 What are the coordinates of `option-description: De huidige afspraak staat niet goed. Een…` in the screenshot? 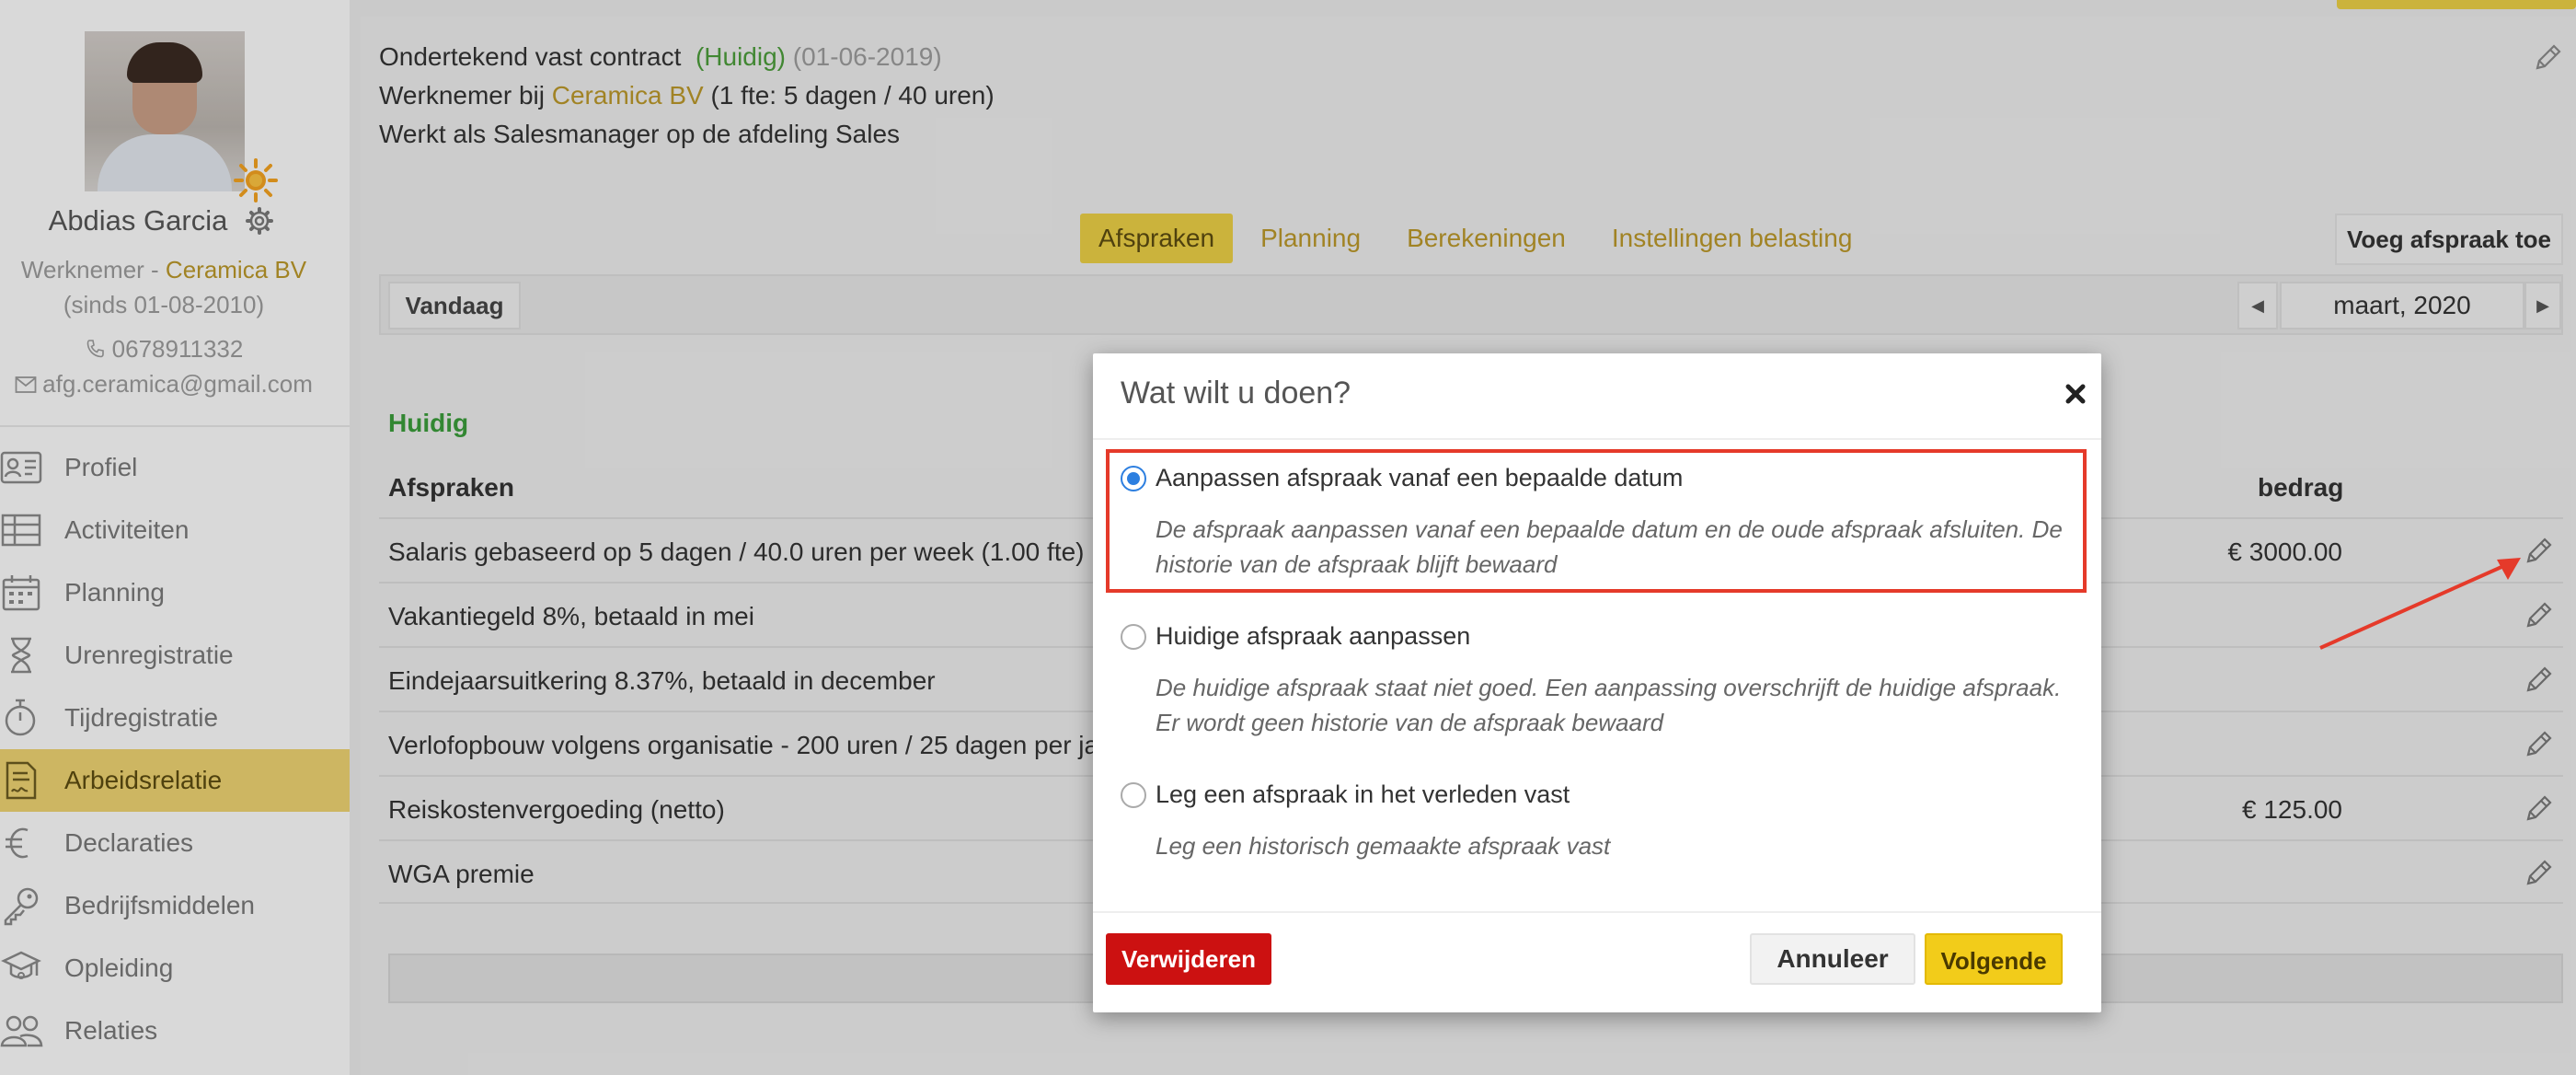 It's located at (1609, 705).